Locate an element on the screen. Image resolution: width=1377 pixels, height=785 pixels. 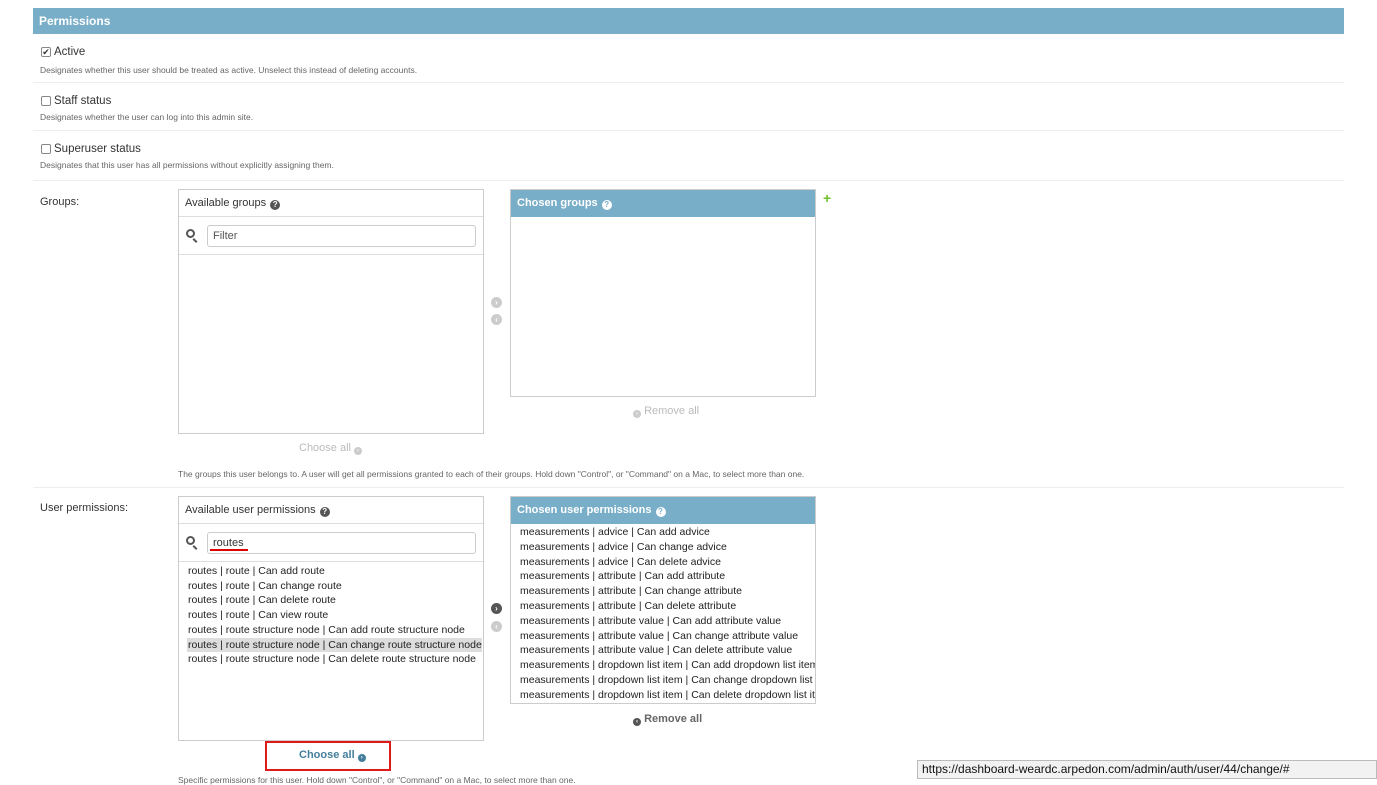
superuser-label: Superuser status is located at coordinates (97, 149).